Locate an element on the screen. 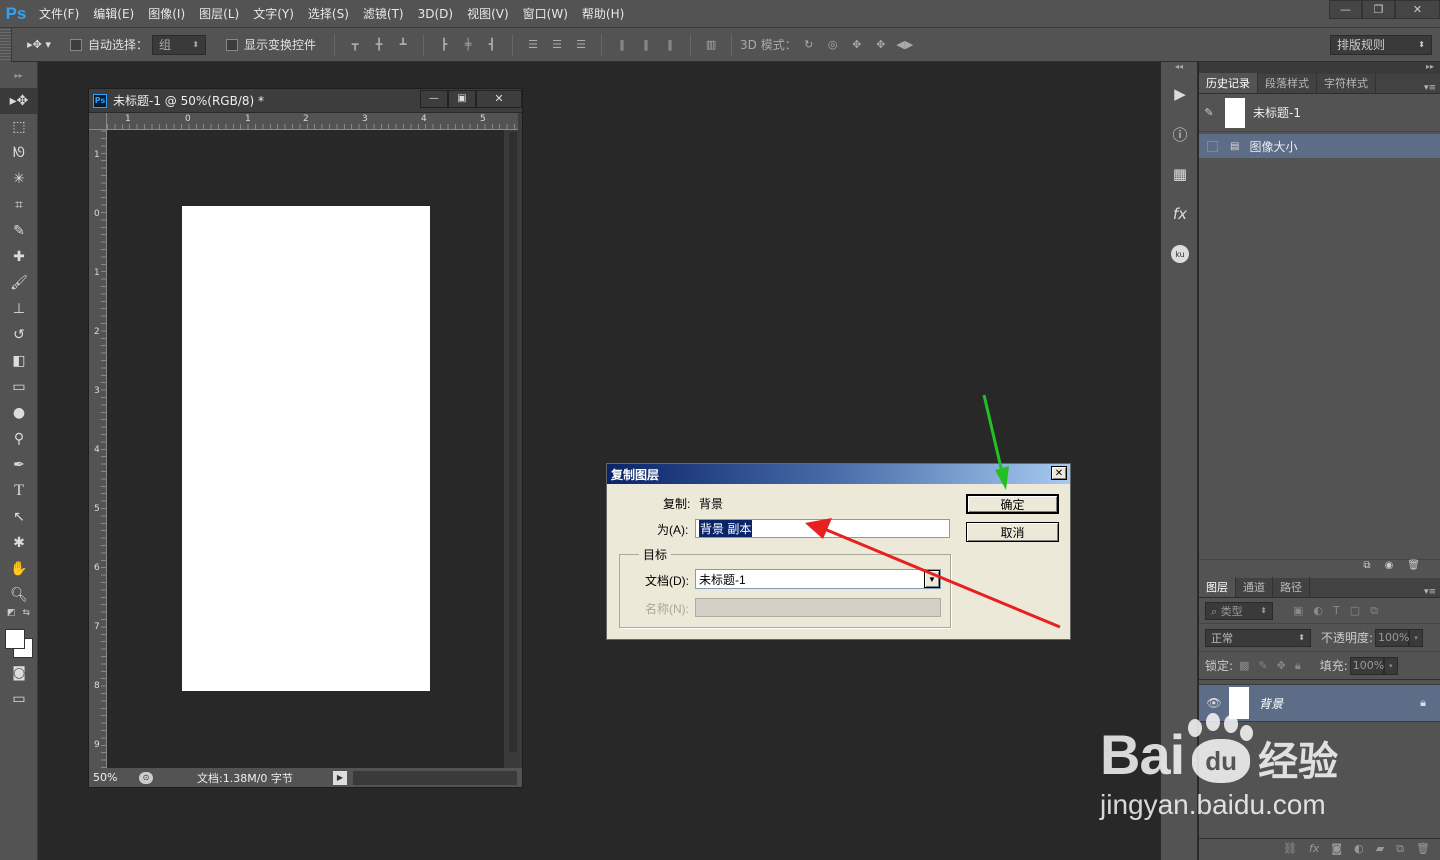  baidu-jingyan-watermark: Bai du 经验 jingyan.baidu.com is located at coordinates (1250, 770).